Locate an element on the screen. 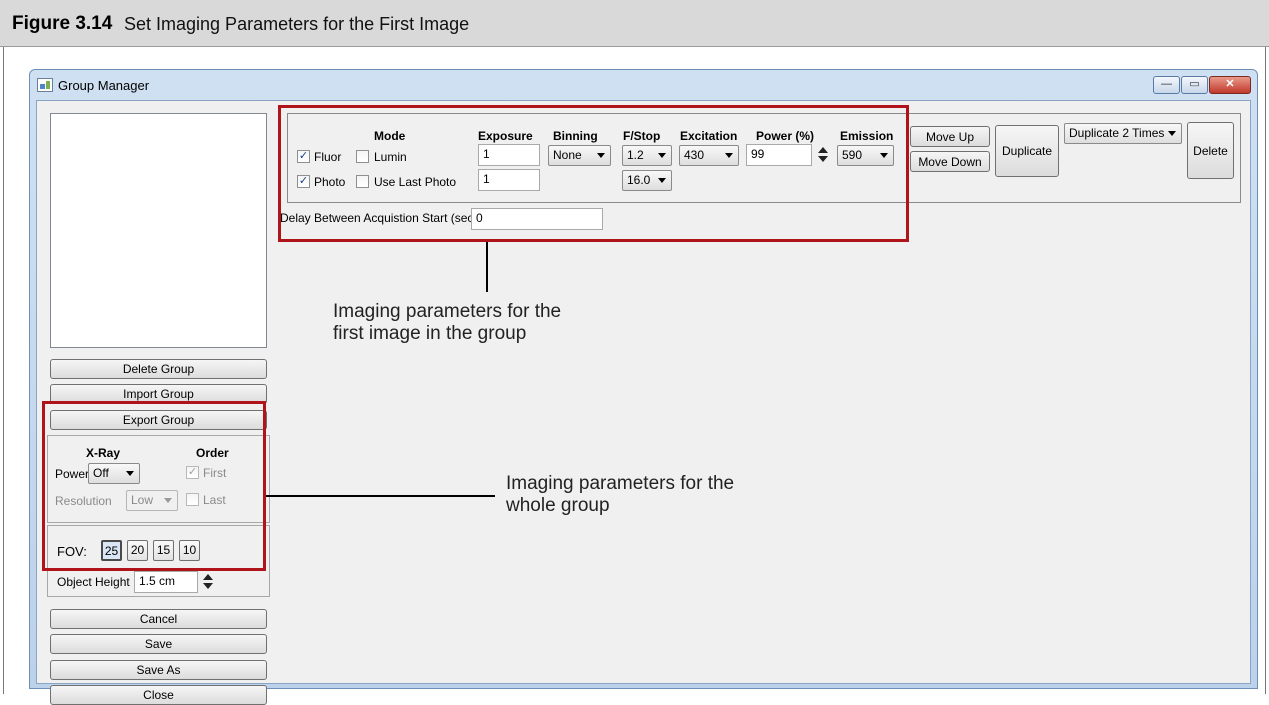 The height and width of the screenshot is (705, 1269). group-list is located at coordinates (158, 230).